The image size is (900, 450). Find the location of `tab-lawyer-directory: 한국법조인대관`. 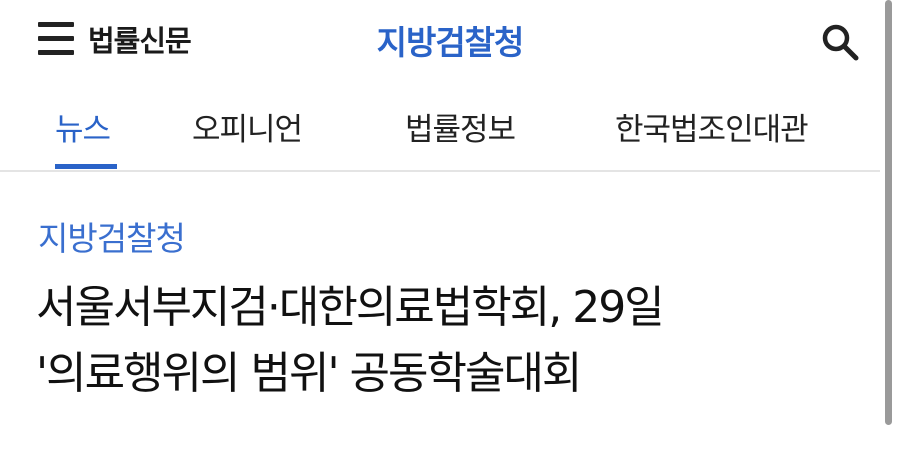

tab-lawyer-directory: 한국법조인대관 is located at coordinates (712, 126).